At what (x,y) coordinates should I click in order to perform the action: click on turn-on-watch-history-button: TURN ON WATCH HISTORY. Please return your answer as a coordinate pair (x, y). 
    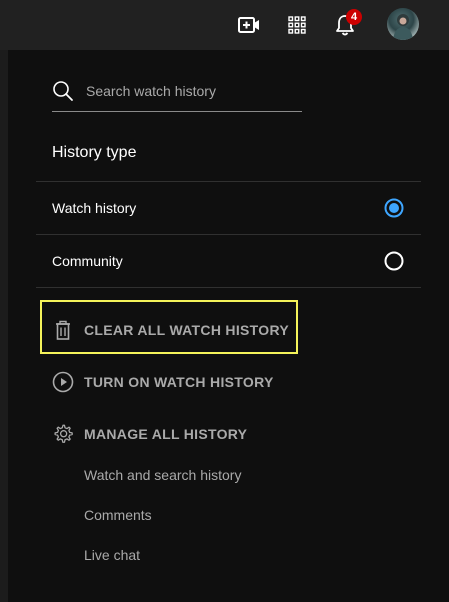
    Looking at the image, I should click on (163, 382).